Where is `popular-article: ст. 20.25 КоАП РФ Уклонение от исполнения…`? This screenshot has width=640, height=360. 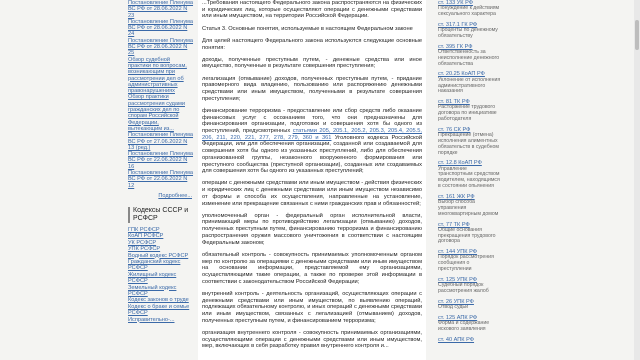 popular-article: ст. 20.25 КоАП РФ Уклонение от исполнения… is located at coordinates (470, 83).